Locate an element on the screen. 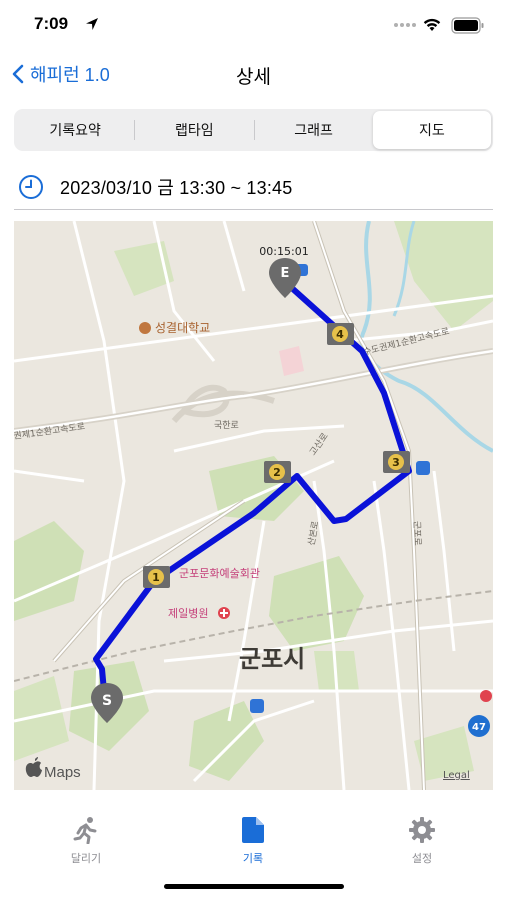 This screenshot has width=507, height=900. lap-marker-3: 3 is located at coordinates (396, 462).